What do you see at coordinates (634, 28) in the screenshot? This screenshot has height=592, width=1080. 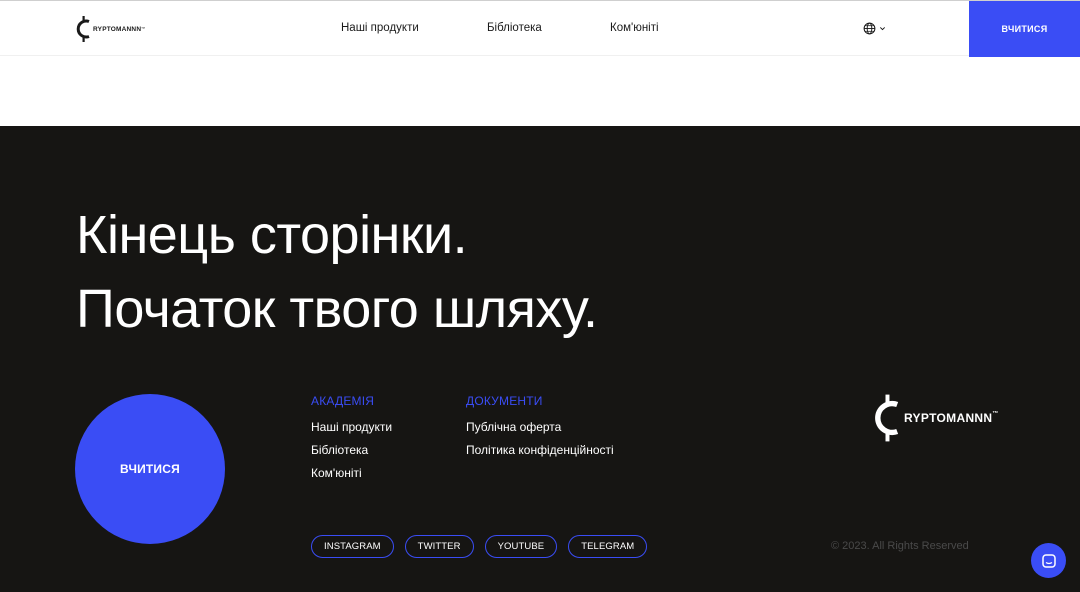 I see `nav-community: Ком'юніті` at bounding box center [634, 28].